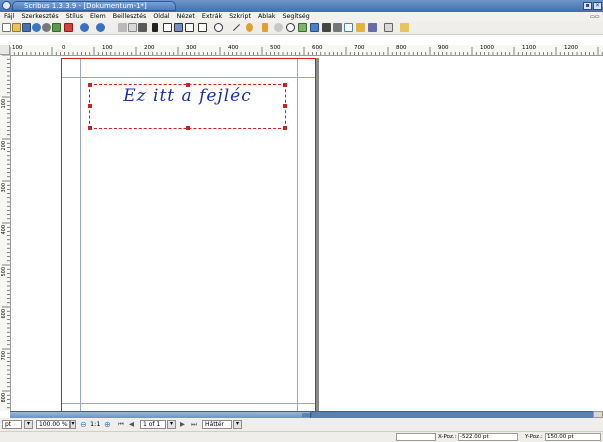 The width and height of the screenshot is (603, 442). I want to click on horizontal-ruler-ticks, so click(306, 51).